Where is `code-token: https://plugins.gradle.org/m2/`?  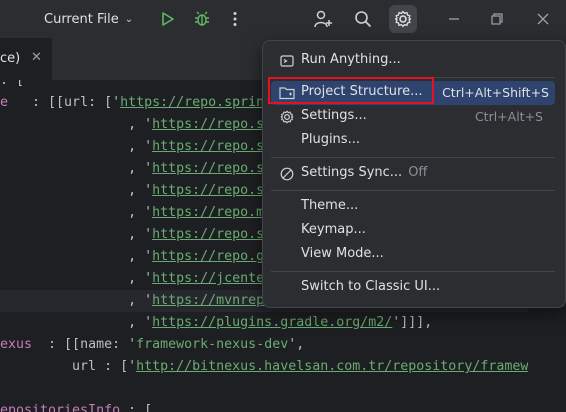
code-token: https://plugins.gradle.org/m2/ is located at coordinates (272, 322).